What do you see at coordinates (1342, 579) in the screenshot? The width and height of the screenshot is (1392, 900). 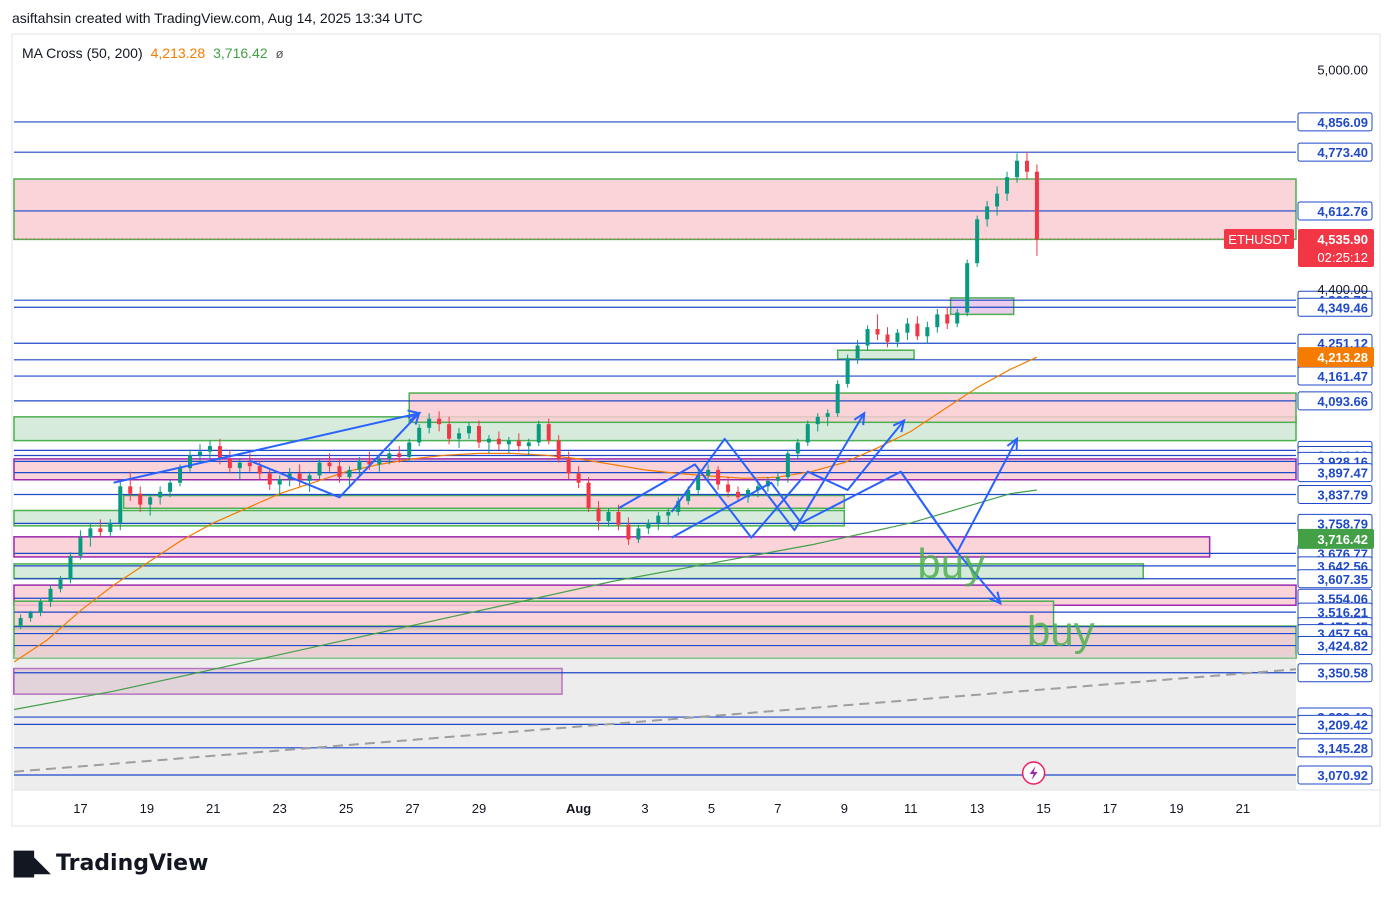 I see `level-price-label: 3,607.35` at bounding box center [1342, 579].